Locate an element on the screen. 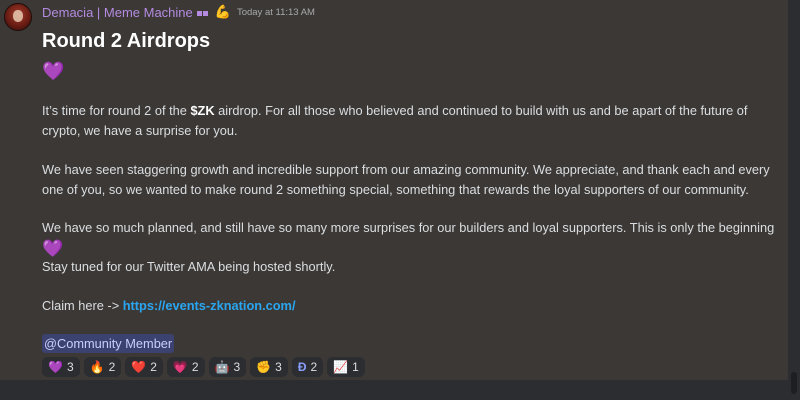 This screenshot has height=400, width=800. reaction-count: 1 is located at coordinates (355, 367).